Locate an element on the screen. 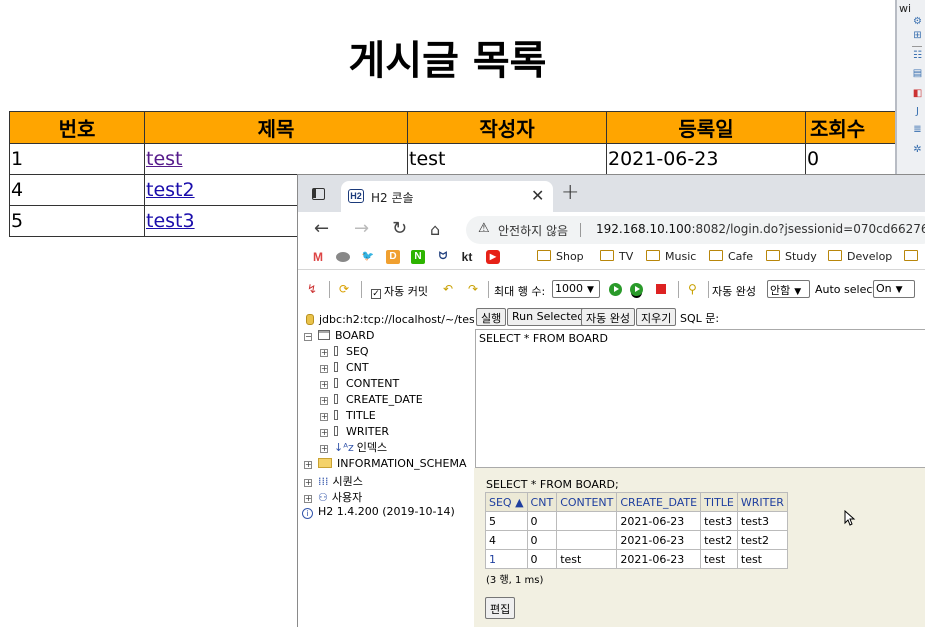  reload-icon: ↻ is located at coordinates (399, 228).